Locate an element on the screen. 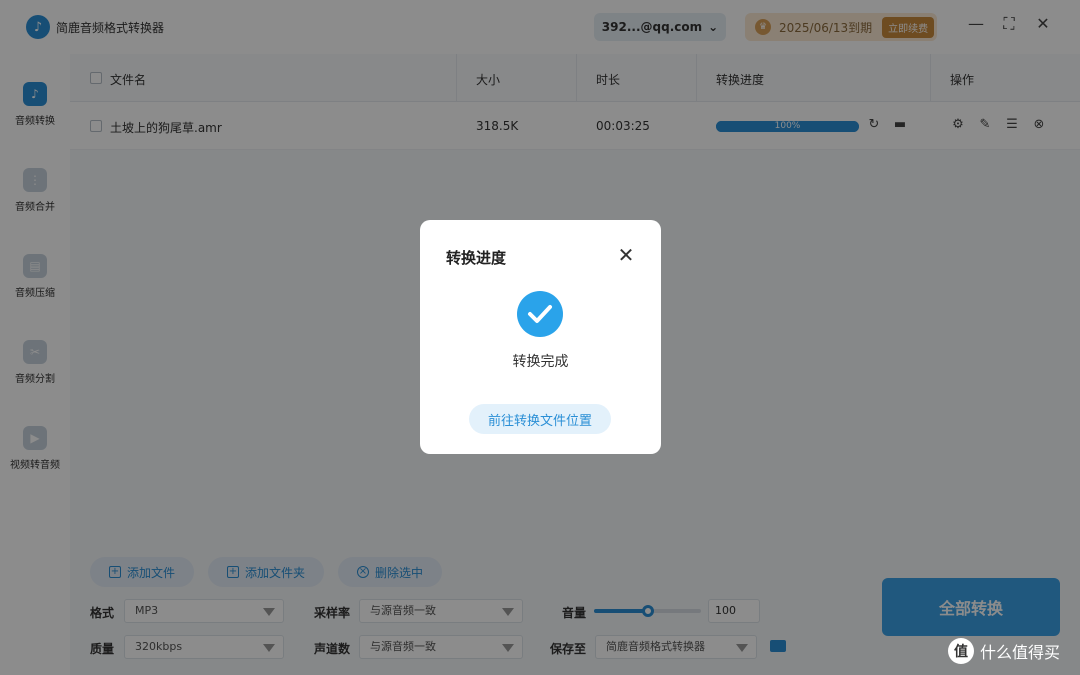 Image resolution: width=1080 pixels, height=675 pixels. dialog-status: 转换完成 is located at coordinates (540, 362).